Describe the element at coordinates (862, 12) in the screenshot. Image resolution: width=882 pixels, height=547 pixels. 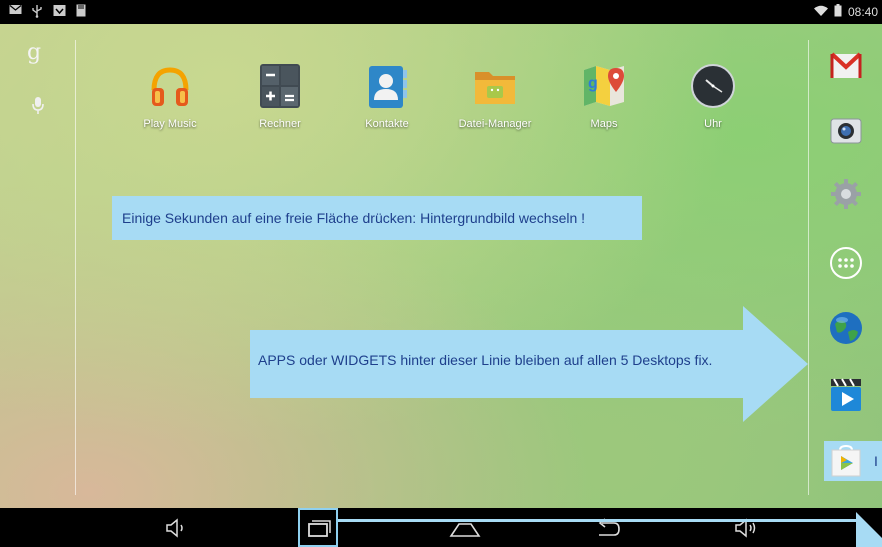
I see `clock-time: 08:40` at that location.